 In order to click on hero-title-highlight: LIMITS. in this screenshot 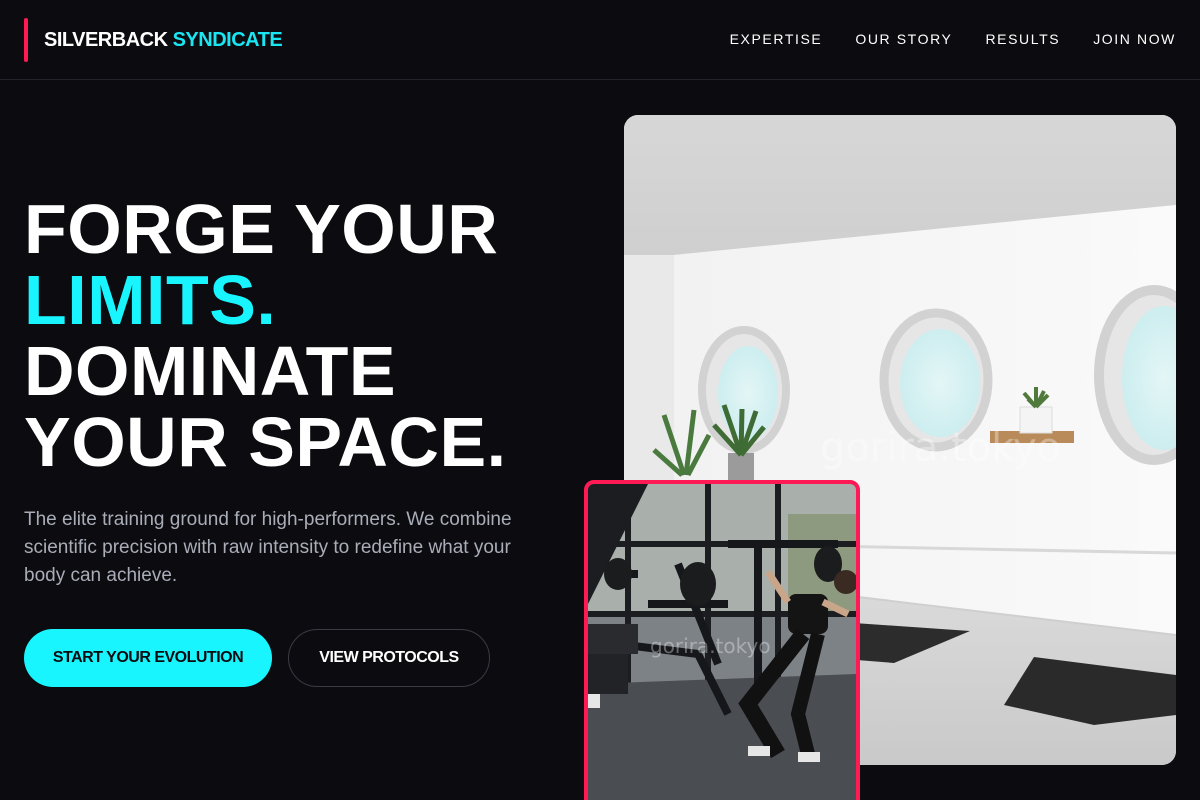, I will do `click(150, 300)`.